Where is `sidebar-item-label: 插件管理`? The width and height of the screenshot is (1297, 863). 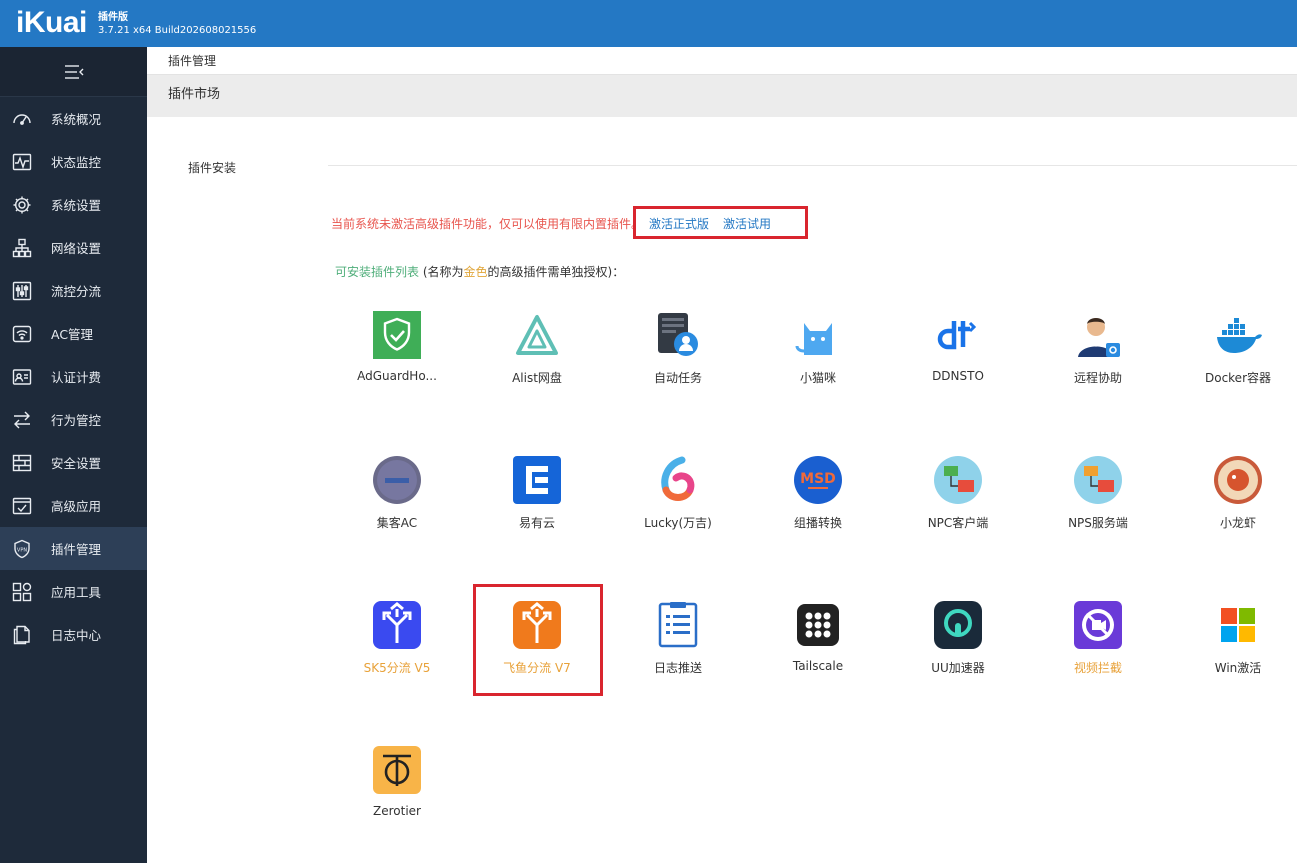
sidebar-item-label: 插件管理 is located at coordinates (76, 549).